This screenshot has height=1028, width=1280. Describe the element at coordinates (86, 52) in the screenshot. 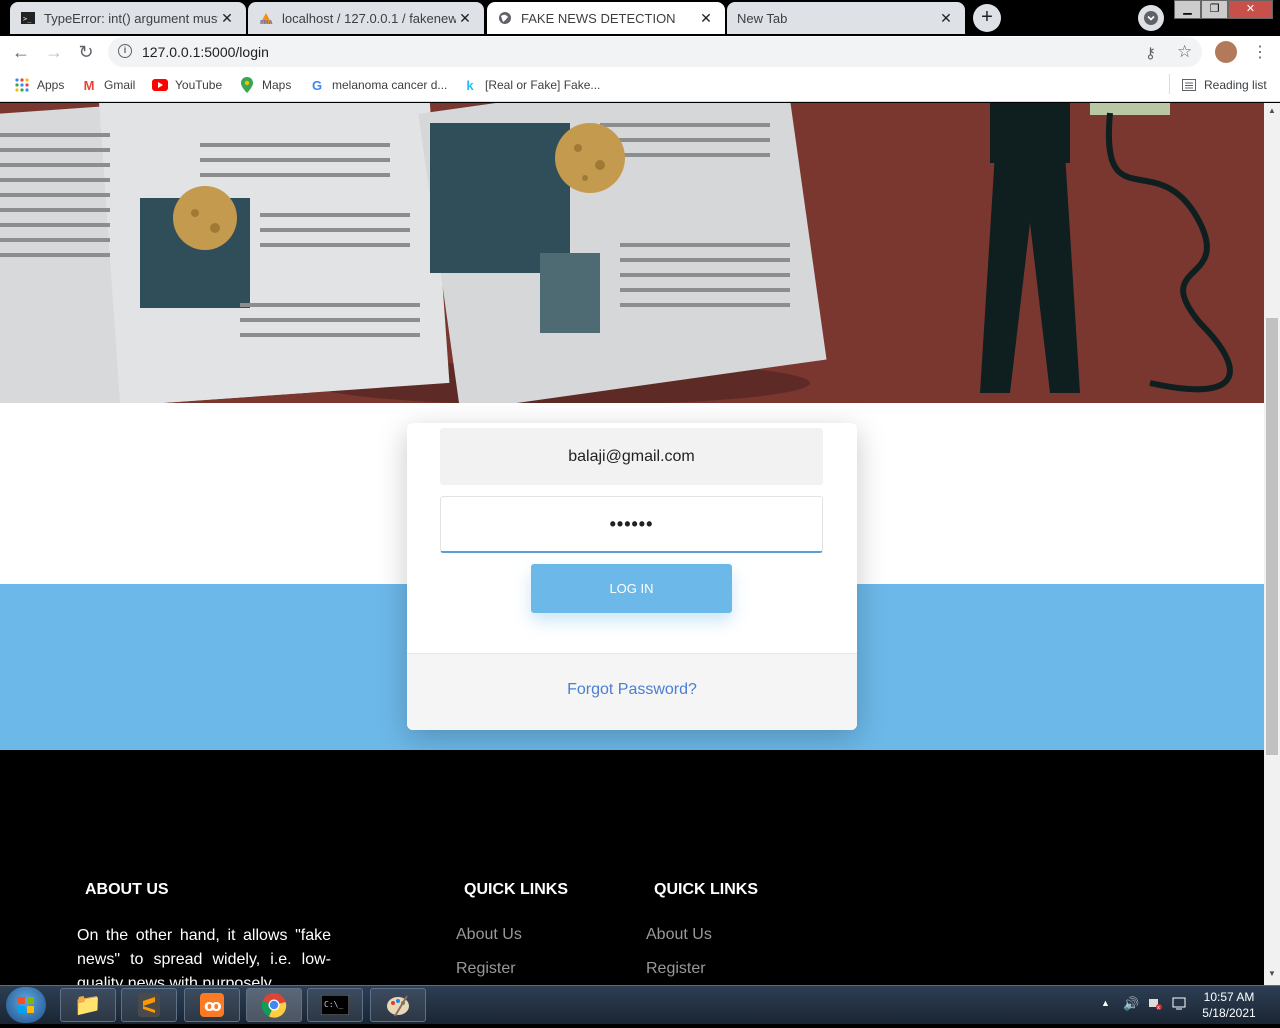

I see `reload-icon: ↻` at that location.